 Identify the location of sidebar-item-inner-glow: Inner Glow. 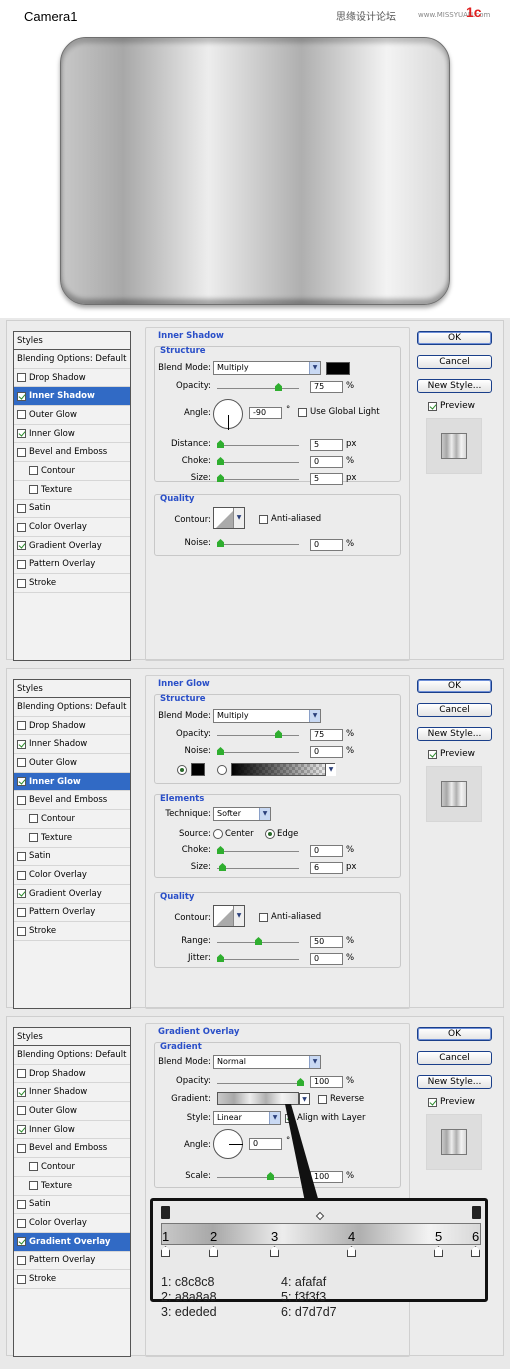
(72, 434).